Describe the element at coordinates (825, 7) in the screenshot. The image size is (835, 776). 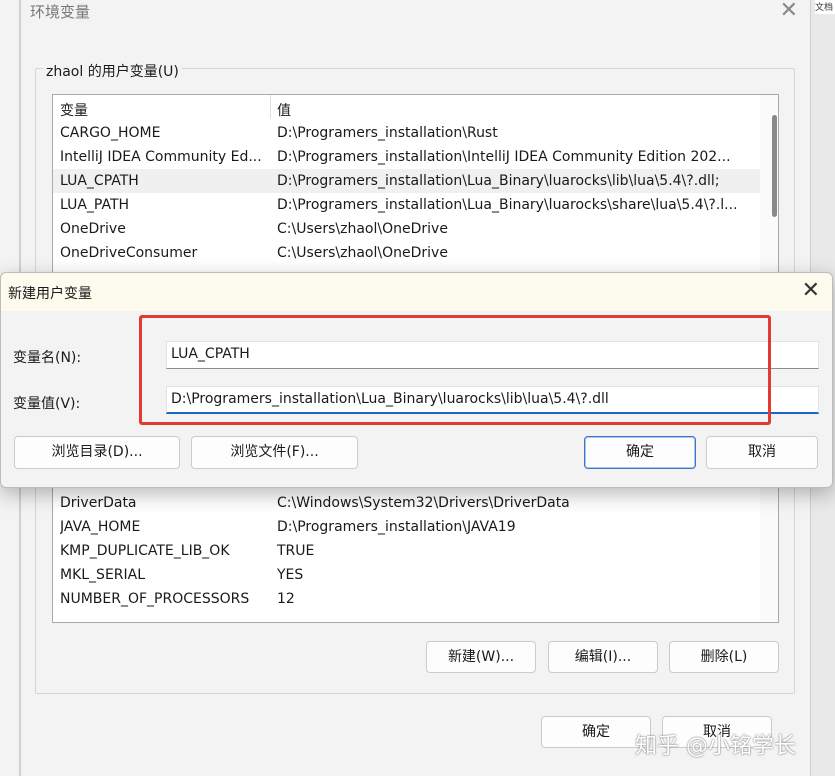
I see `background-tab: 文档` at that location.